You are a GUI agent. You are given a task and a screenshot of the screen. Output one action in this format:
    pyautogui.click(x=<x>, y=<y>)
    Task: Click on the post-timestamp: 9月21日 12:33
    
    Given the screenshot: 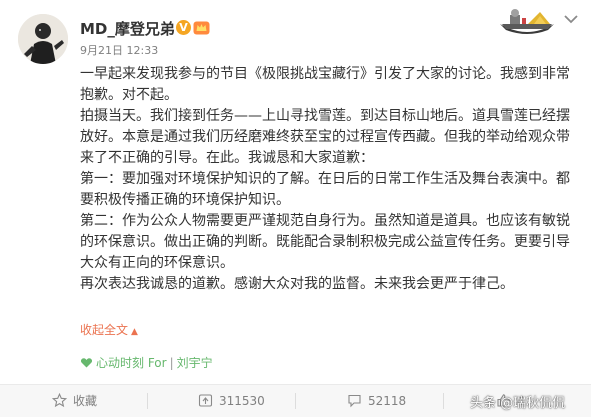 What is the action you would take?
    pyautogui.click(x=119, y=50)
    